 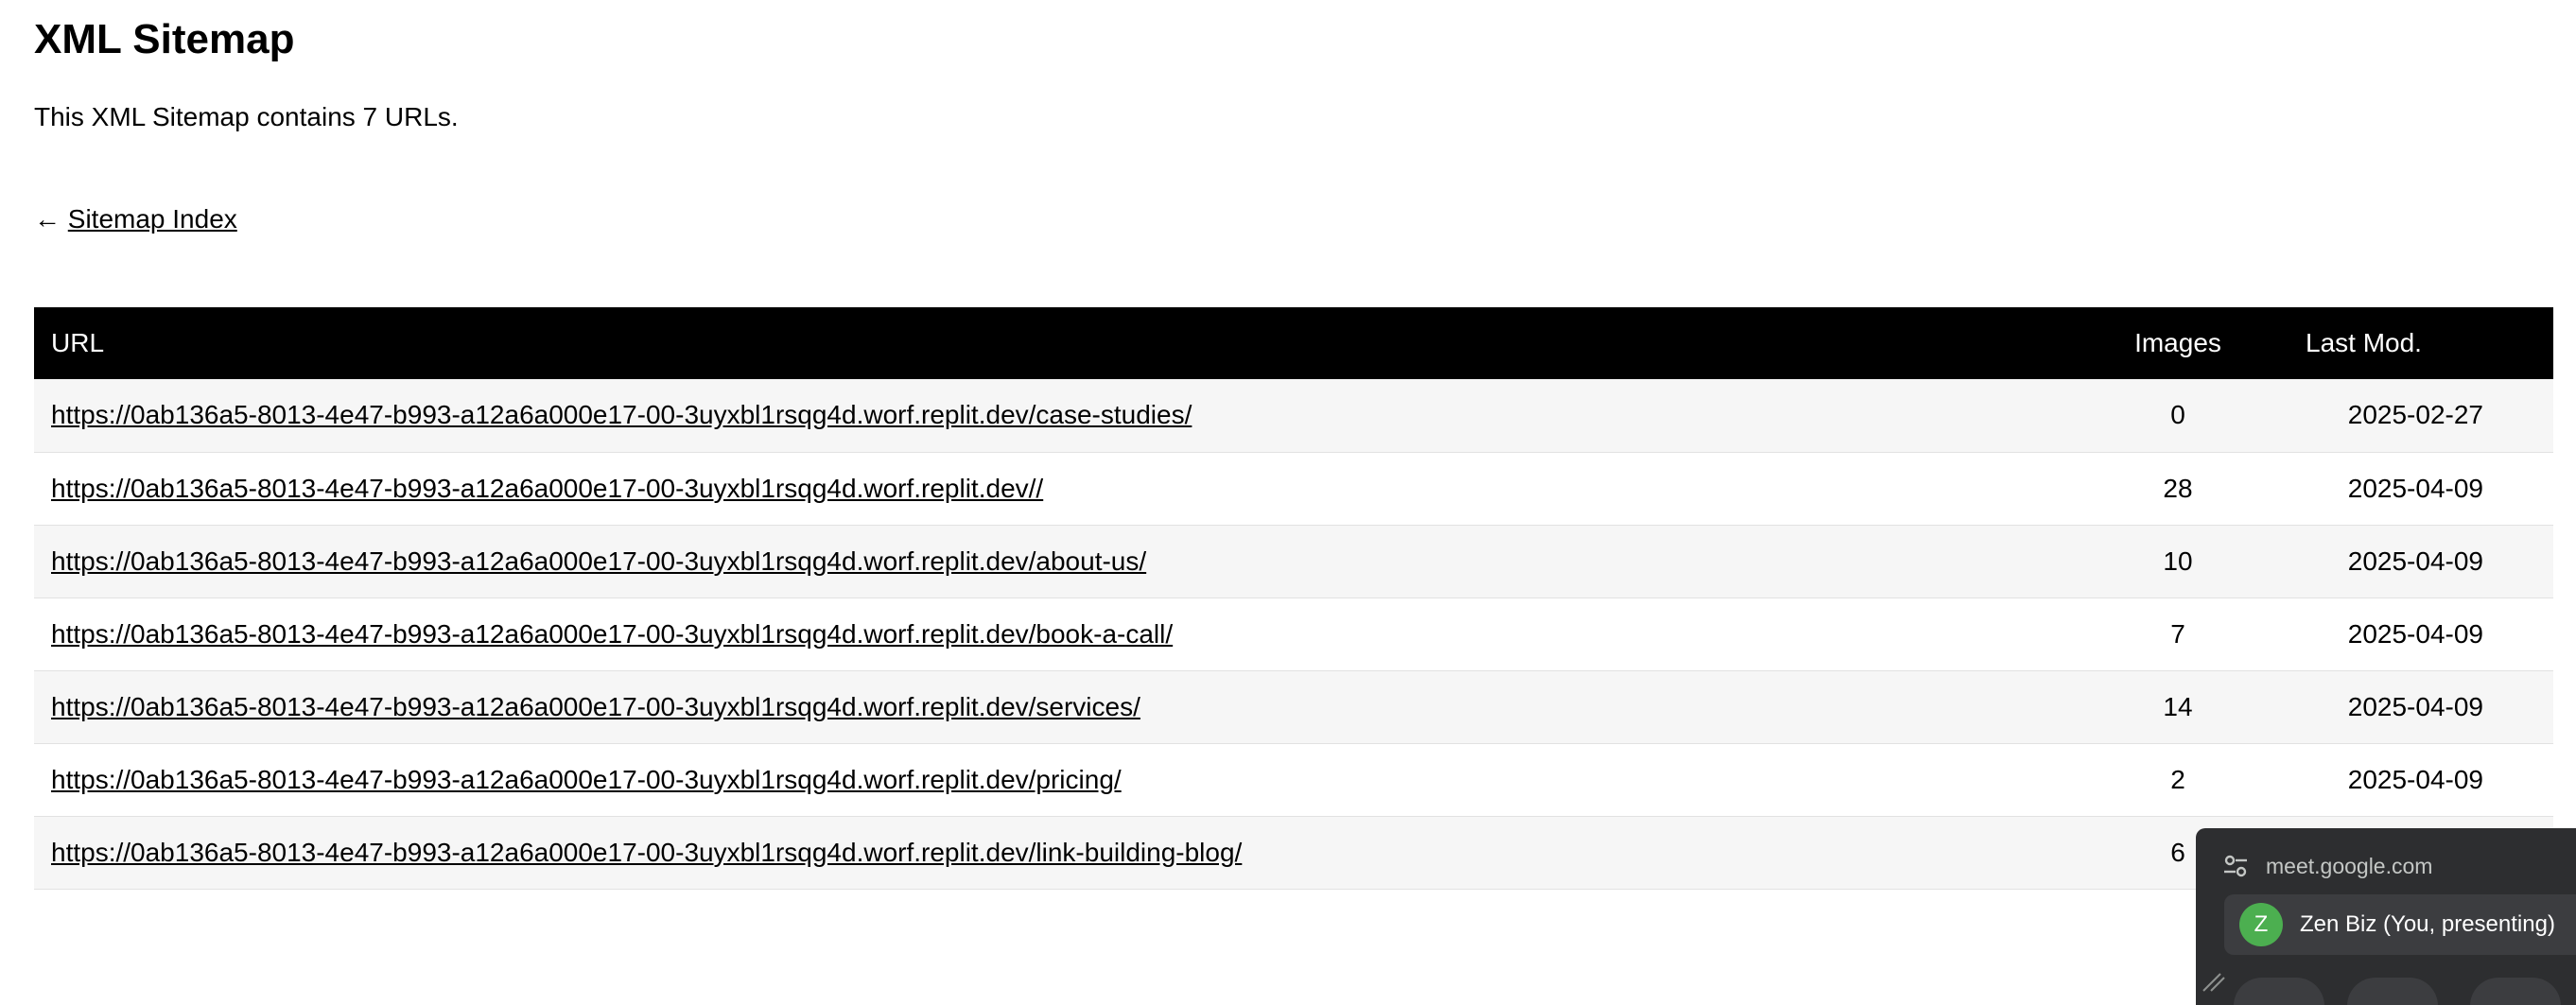 I want to click on sitemap-description: This XML Sitemap contains 7 URLs., so click(x=246, y=116).